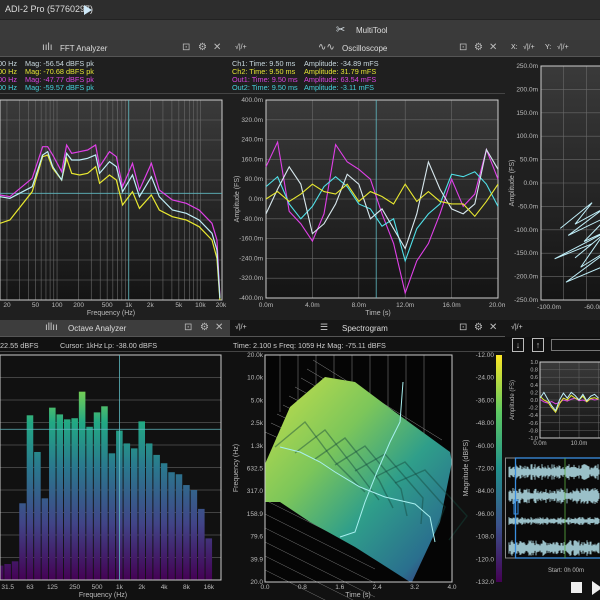 The height and width of the screenshot is (600, 600). I want to click on fft-readout-freq: 00 Hz, so click(9, 87).